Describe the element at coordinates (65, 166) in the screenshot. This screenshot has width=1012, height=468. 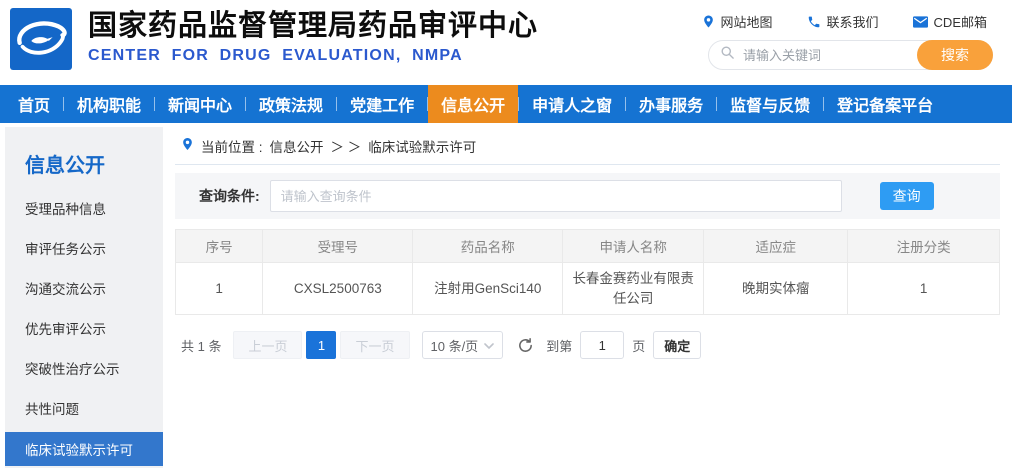
I see `sidebar-title: 信息公开` at that location.